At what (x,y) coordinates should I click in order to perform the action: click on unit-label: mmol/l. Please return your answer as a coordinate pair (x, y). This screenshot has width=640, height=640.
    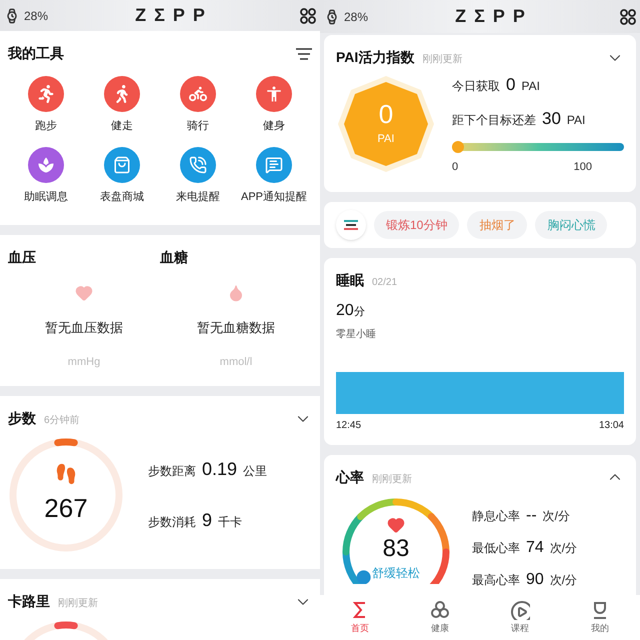
    Looking at the image, I should click on (236, 362).